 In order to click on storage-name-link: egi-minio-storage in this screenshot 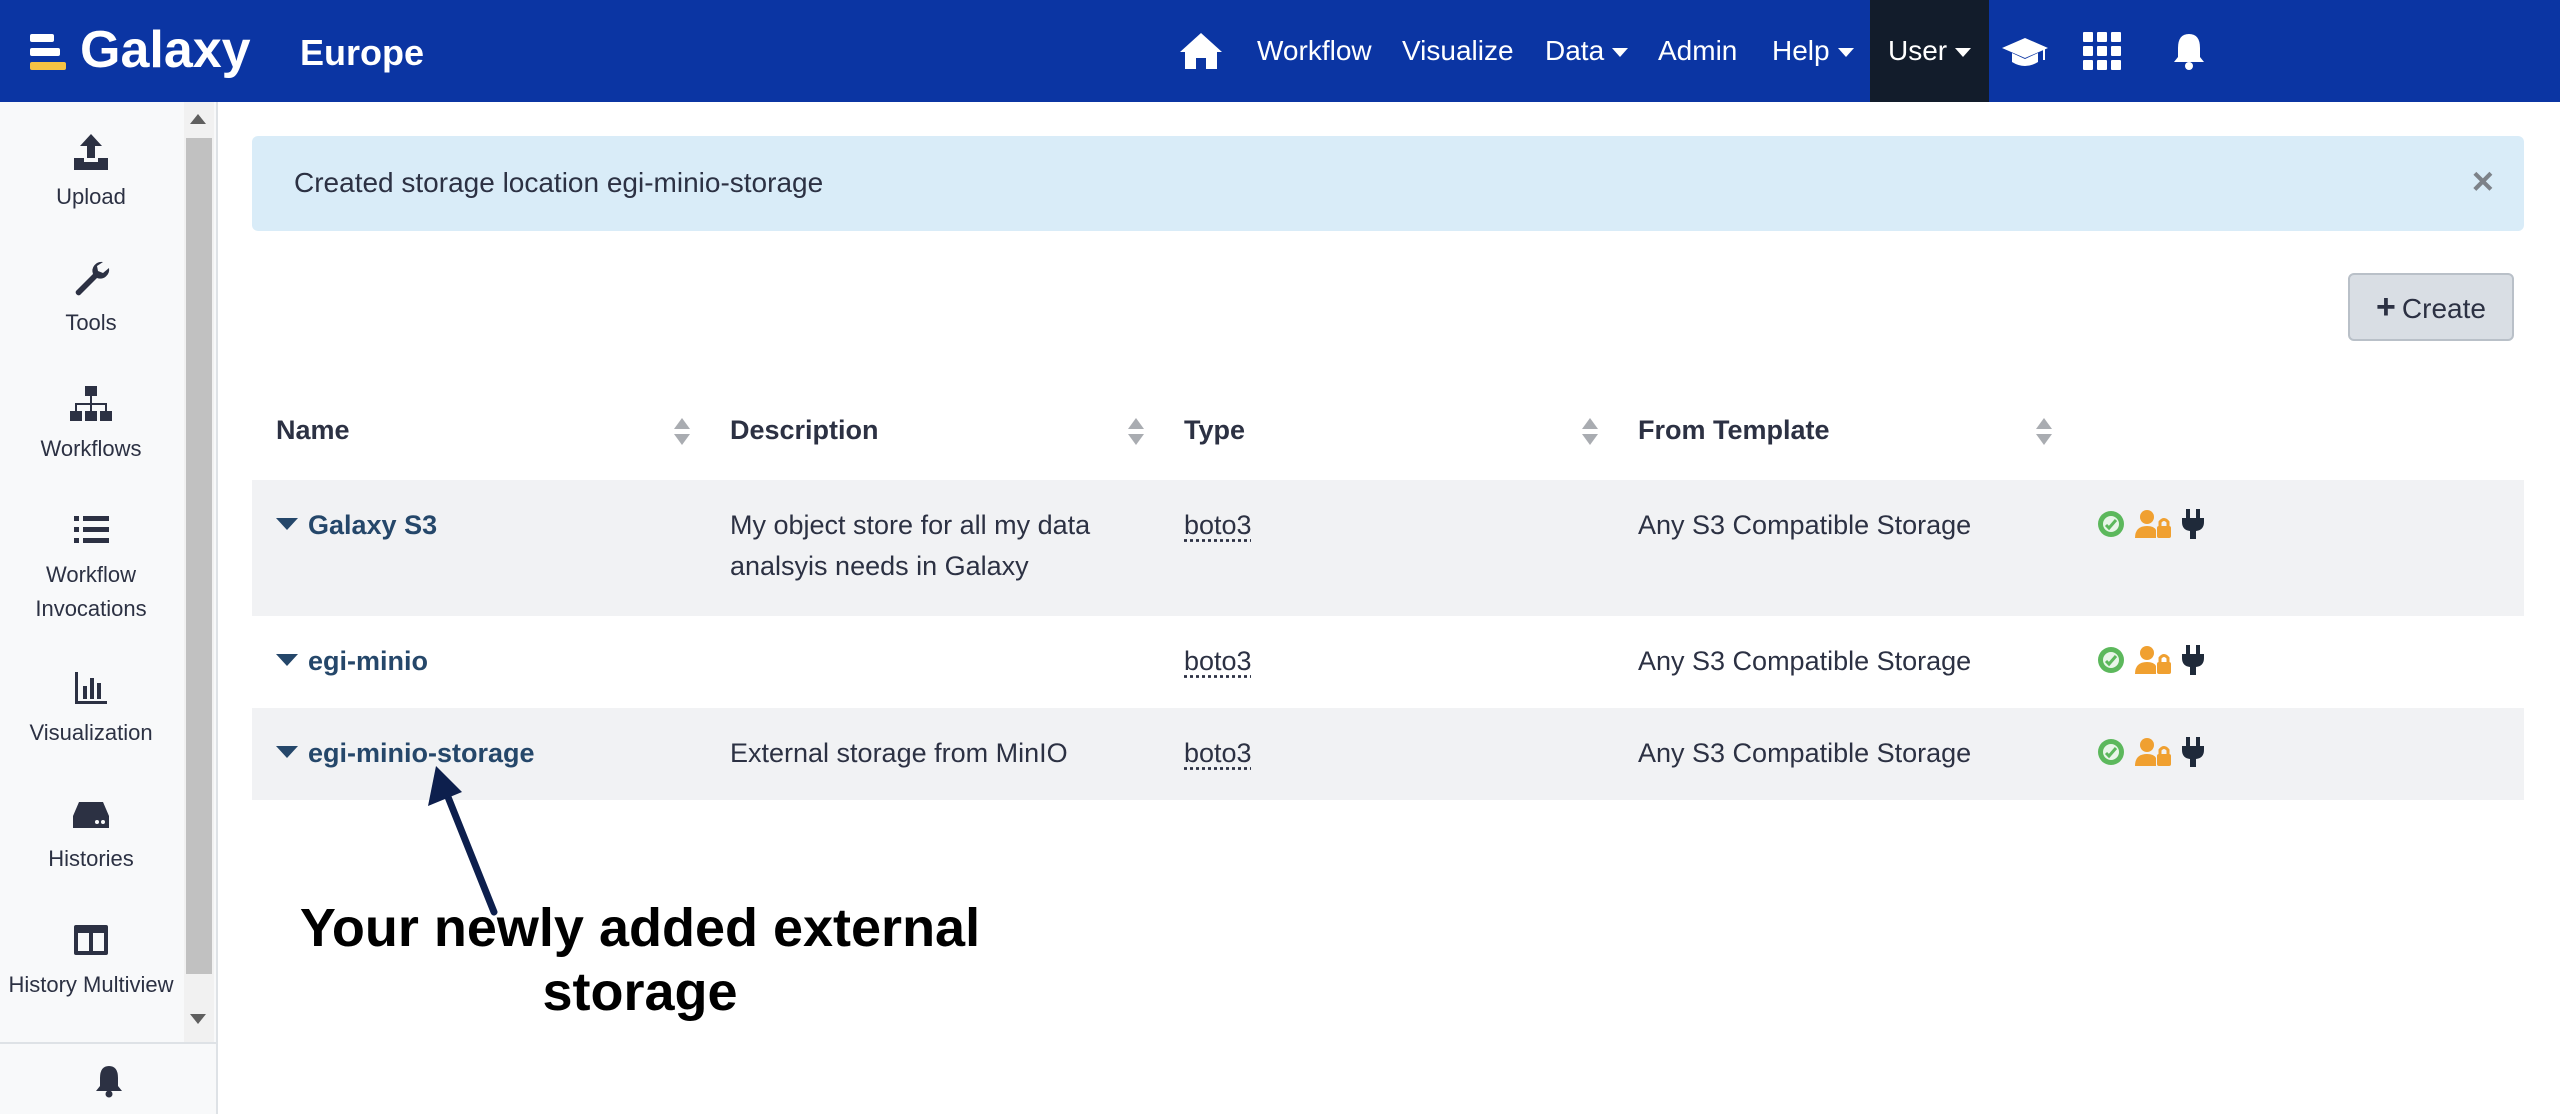, I will do `click(405, 753)`.